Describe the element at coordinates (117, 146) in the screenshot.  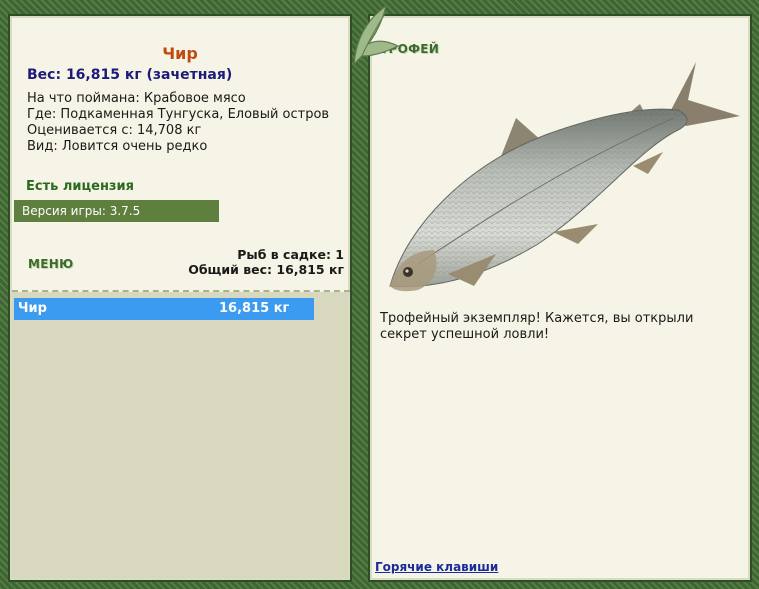
I see `rarity-info: Вид: Ловится очень редко` at that location.